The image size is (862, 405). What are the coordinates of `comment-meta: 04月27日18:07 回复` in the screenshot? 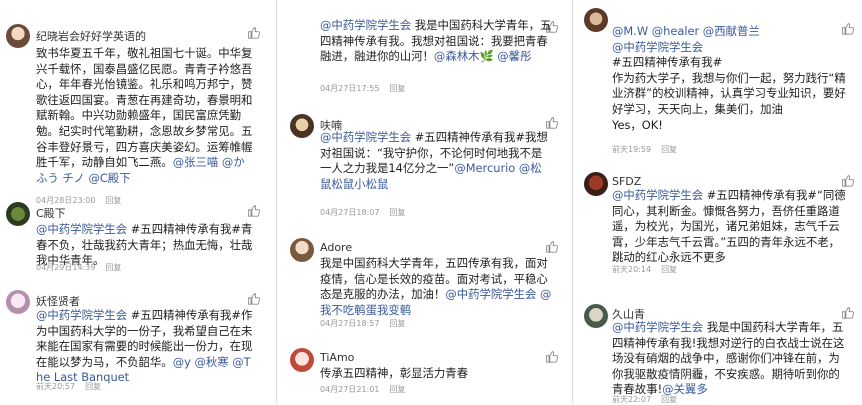 It's located at (362, 212).